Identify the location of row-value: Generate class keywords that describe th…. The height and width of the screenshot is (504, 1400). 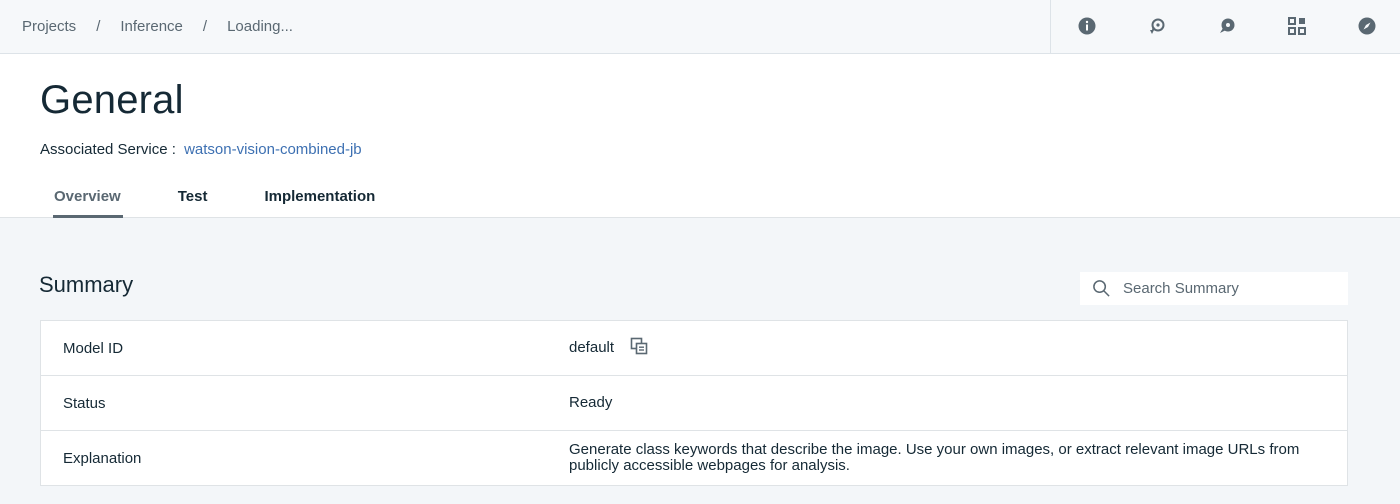
(934, 457).